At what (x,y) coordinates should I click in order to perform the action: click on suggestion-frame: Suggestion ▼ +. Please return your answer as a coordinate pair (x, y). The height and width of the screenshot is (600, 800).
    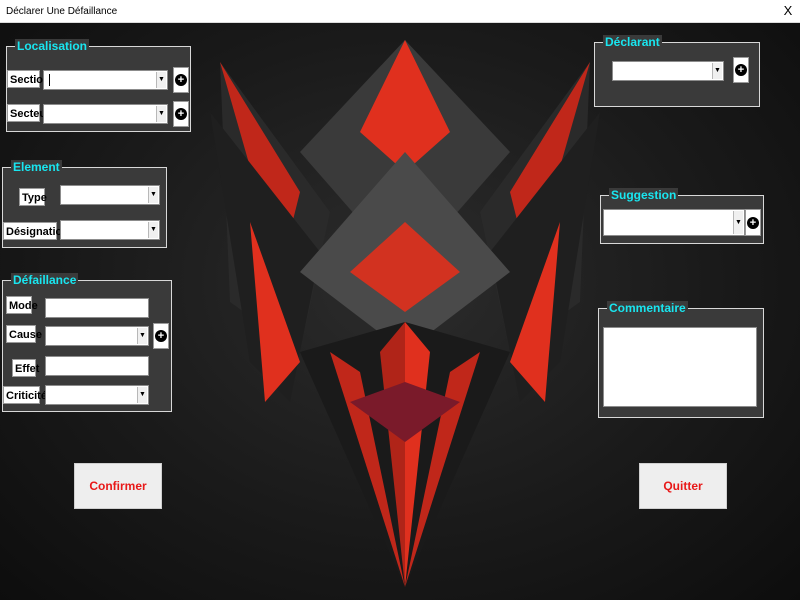
    Looking at the image, I should click on (682, 216).